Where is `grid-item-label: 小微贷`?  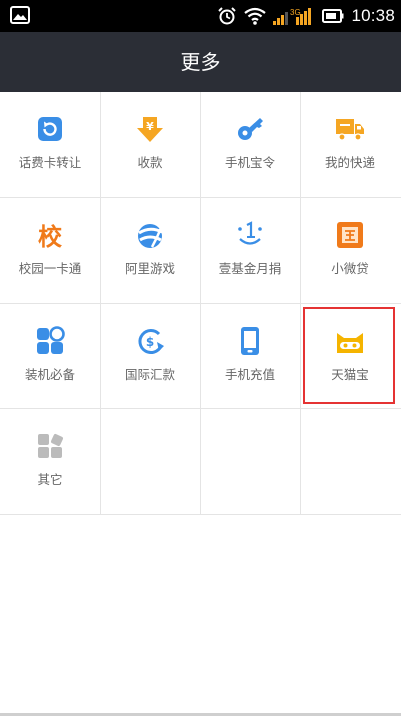
grid-item-label: 小微贷 is located at coordinates (350, 268).